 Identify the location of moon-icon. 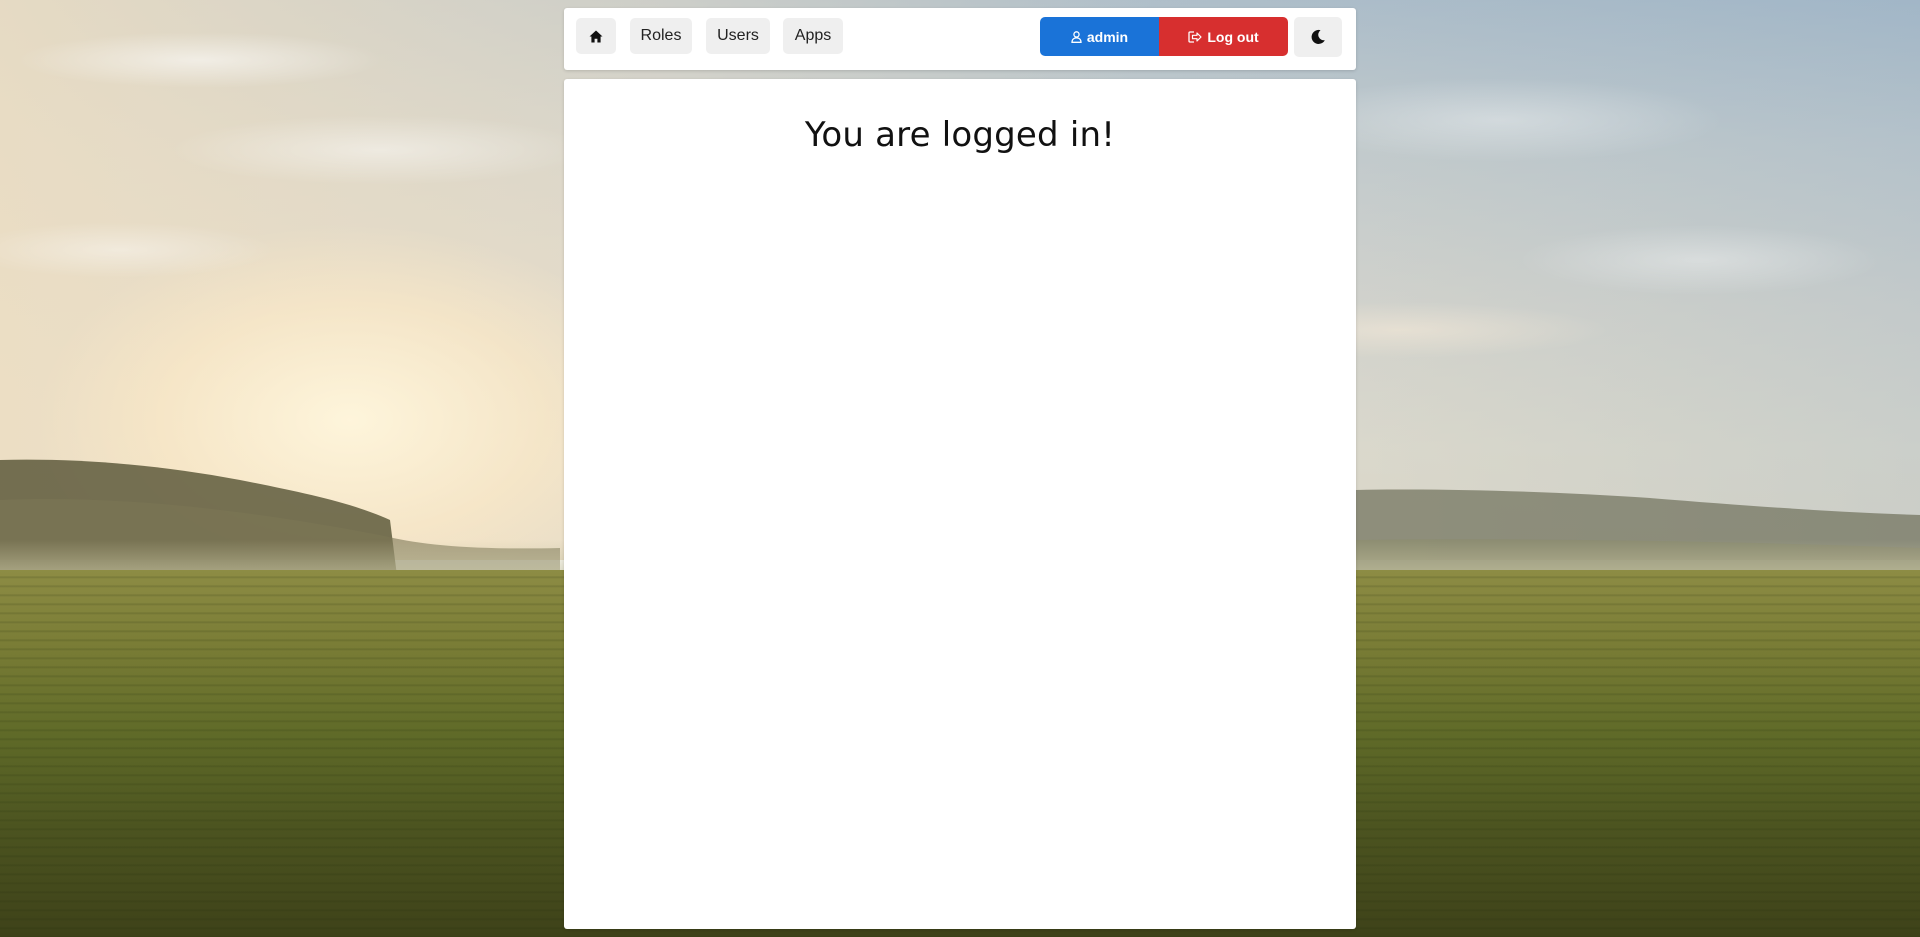
(1318, 37).